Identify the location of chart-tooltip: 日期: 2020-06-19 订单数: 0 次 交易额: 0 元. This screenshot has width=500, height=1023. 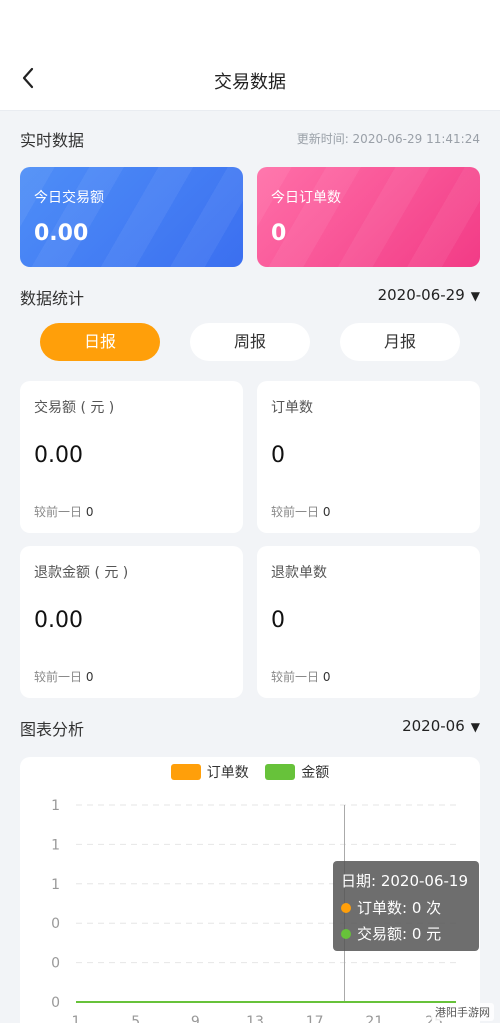
(406, 906).